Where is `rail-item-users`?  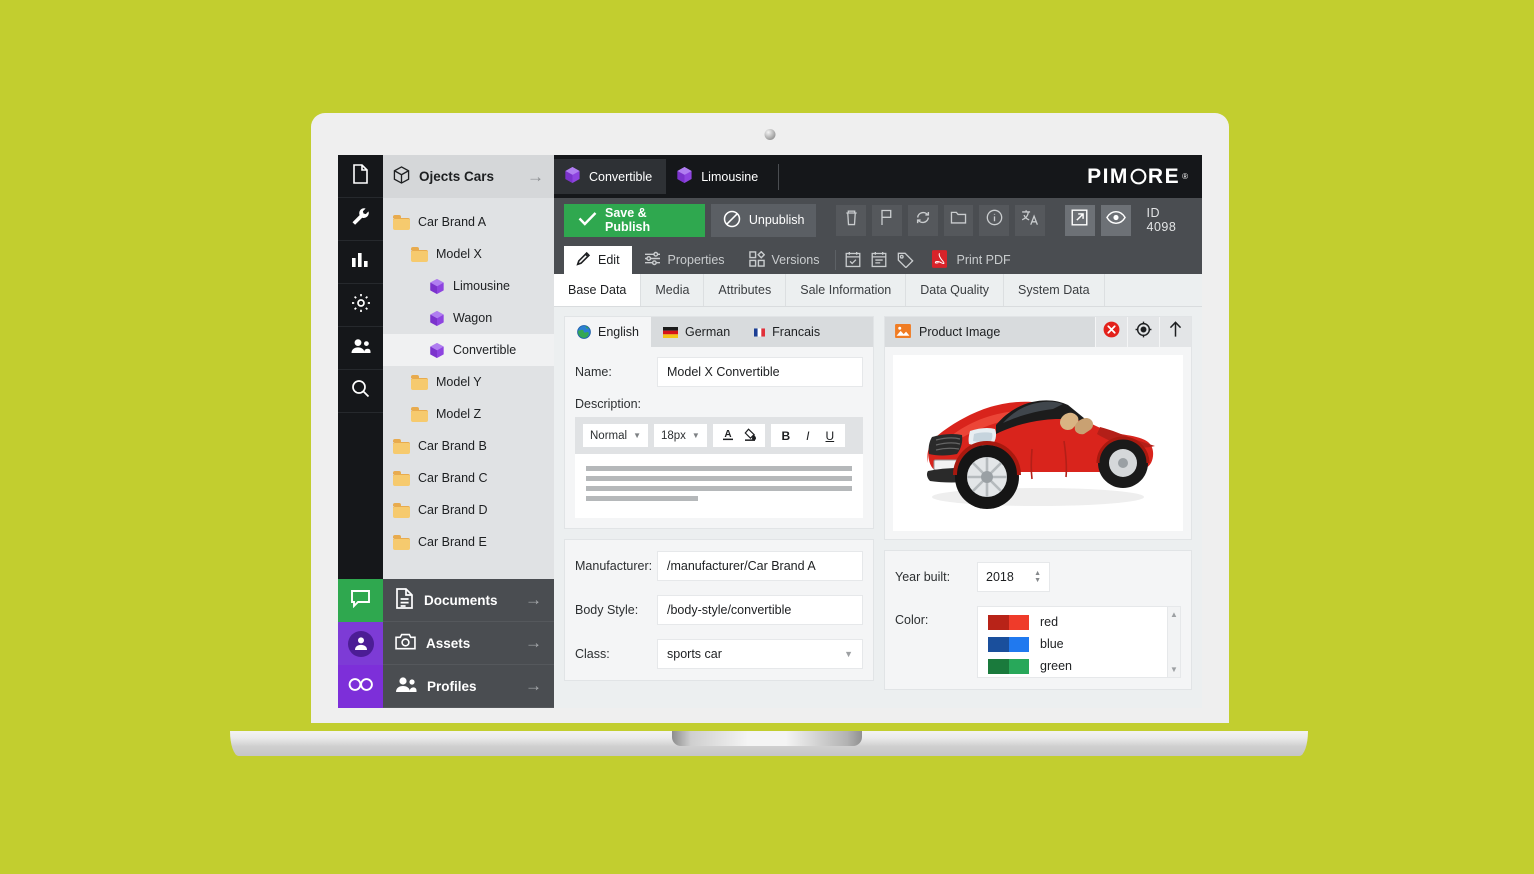
rail-item-users is located at coordinates (360, 348).